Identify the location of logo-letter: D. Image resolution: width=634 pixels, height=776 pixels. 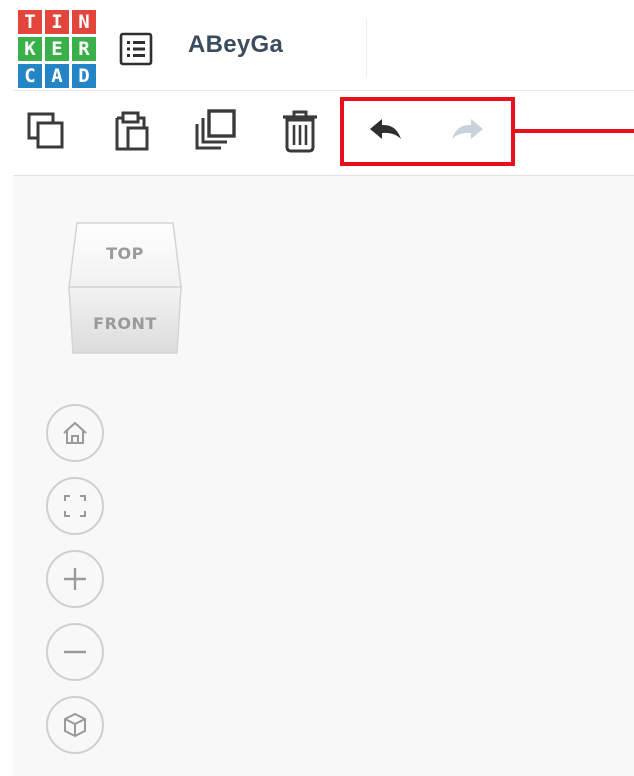
(84, 76).